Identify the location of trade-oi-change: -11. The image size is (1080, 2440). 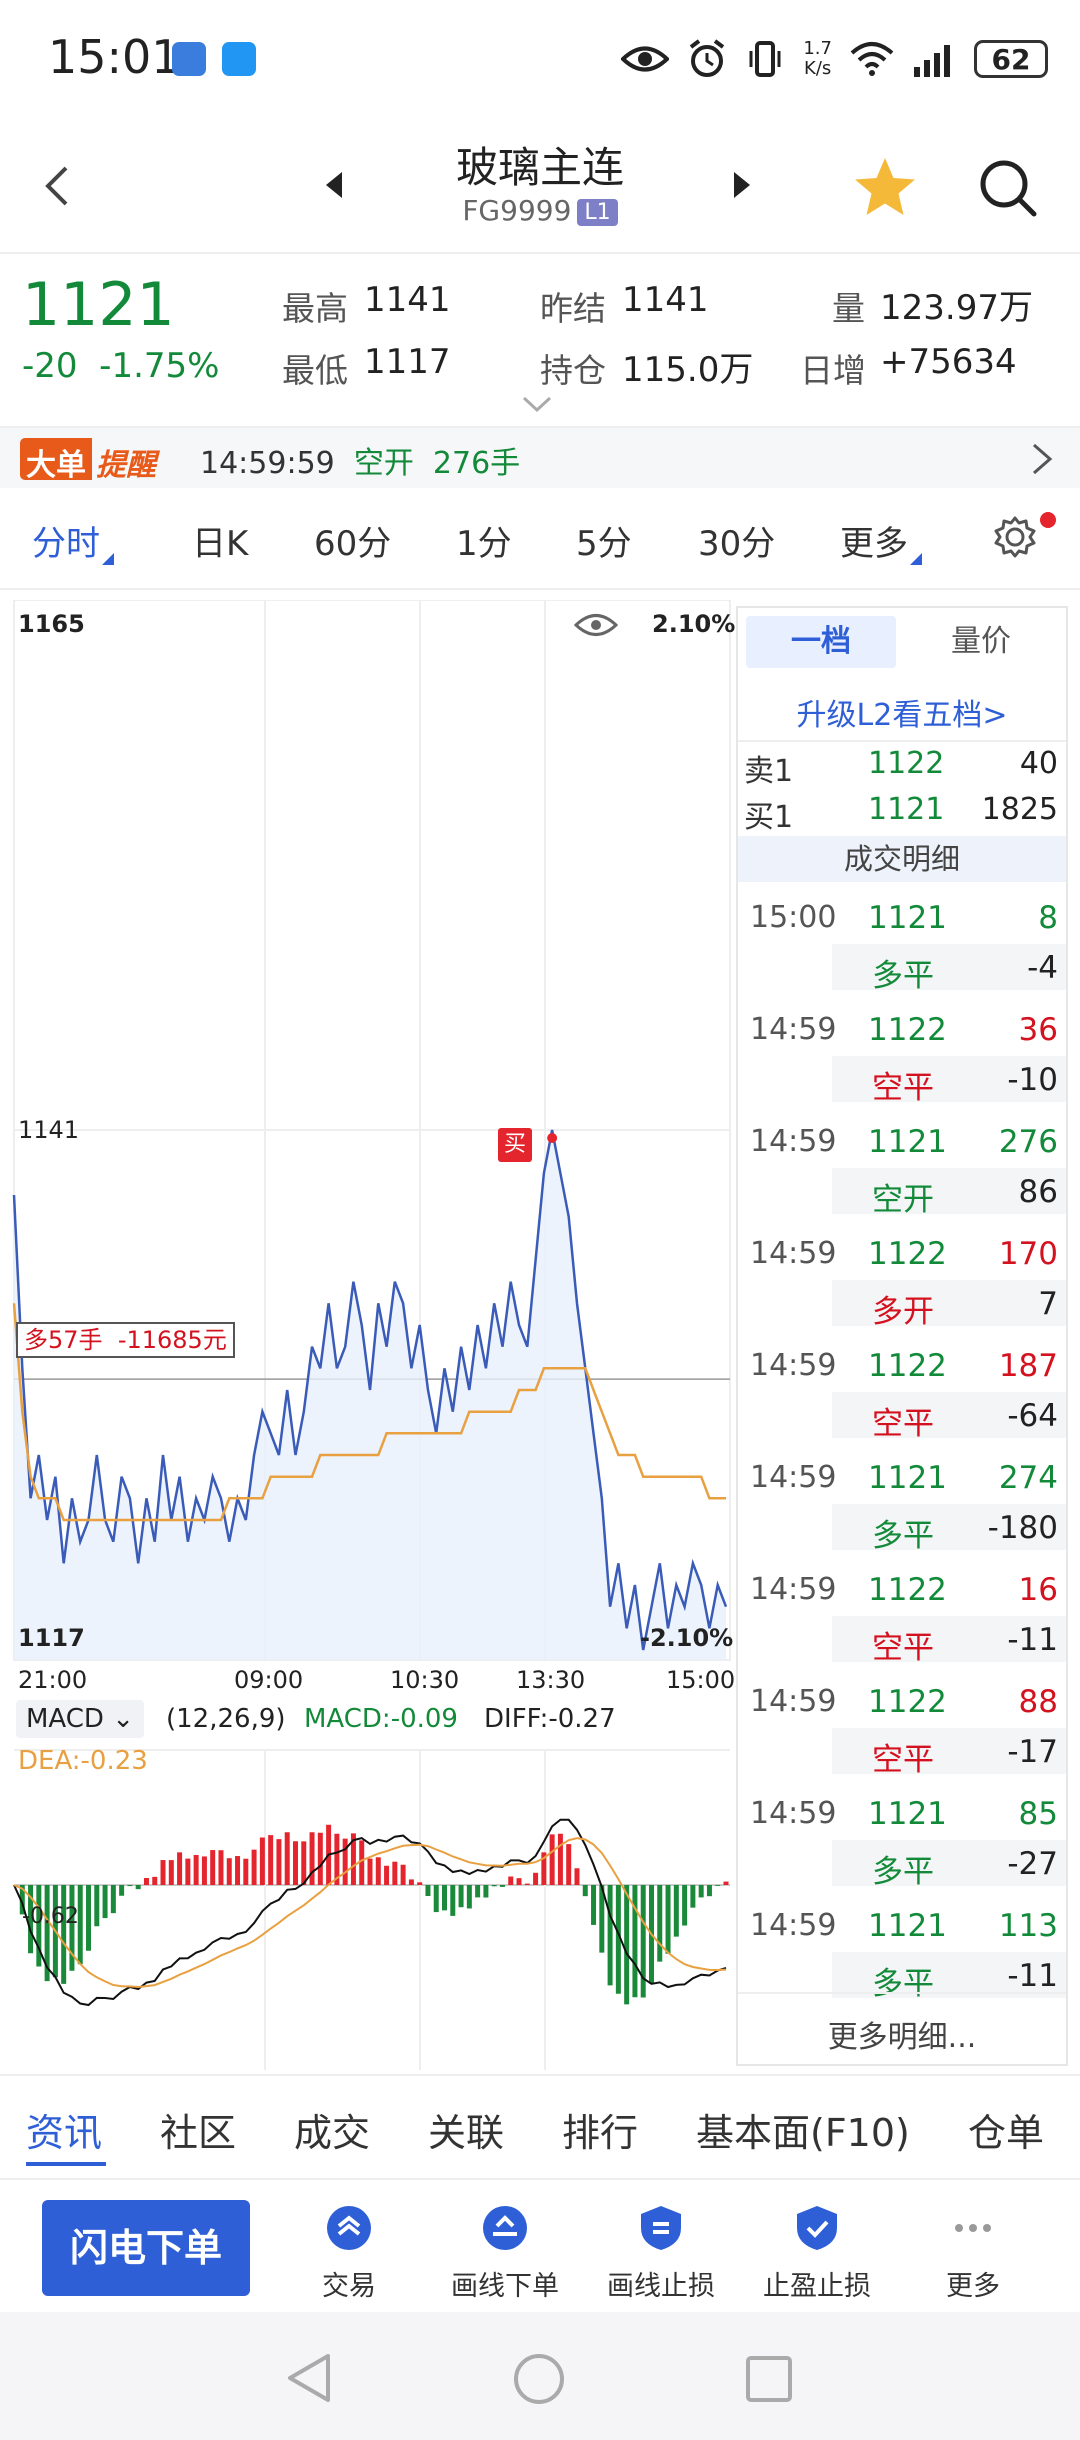
(1032, 1976).